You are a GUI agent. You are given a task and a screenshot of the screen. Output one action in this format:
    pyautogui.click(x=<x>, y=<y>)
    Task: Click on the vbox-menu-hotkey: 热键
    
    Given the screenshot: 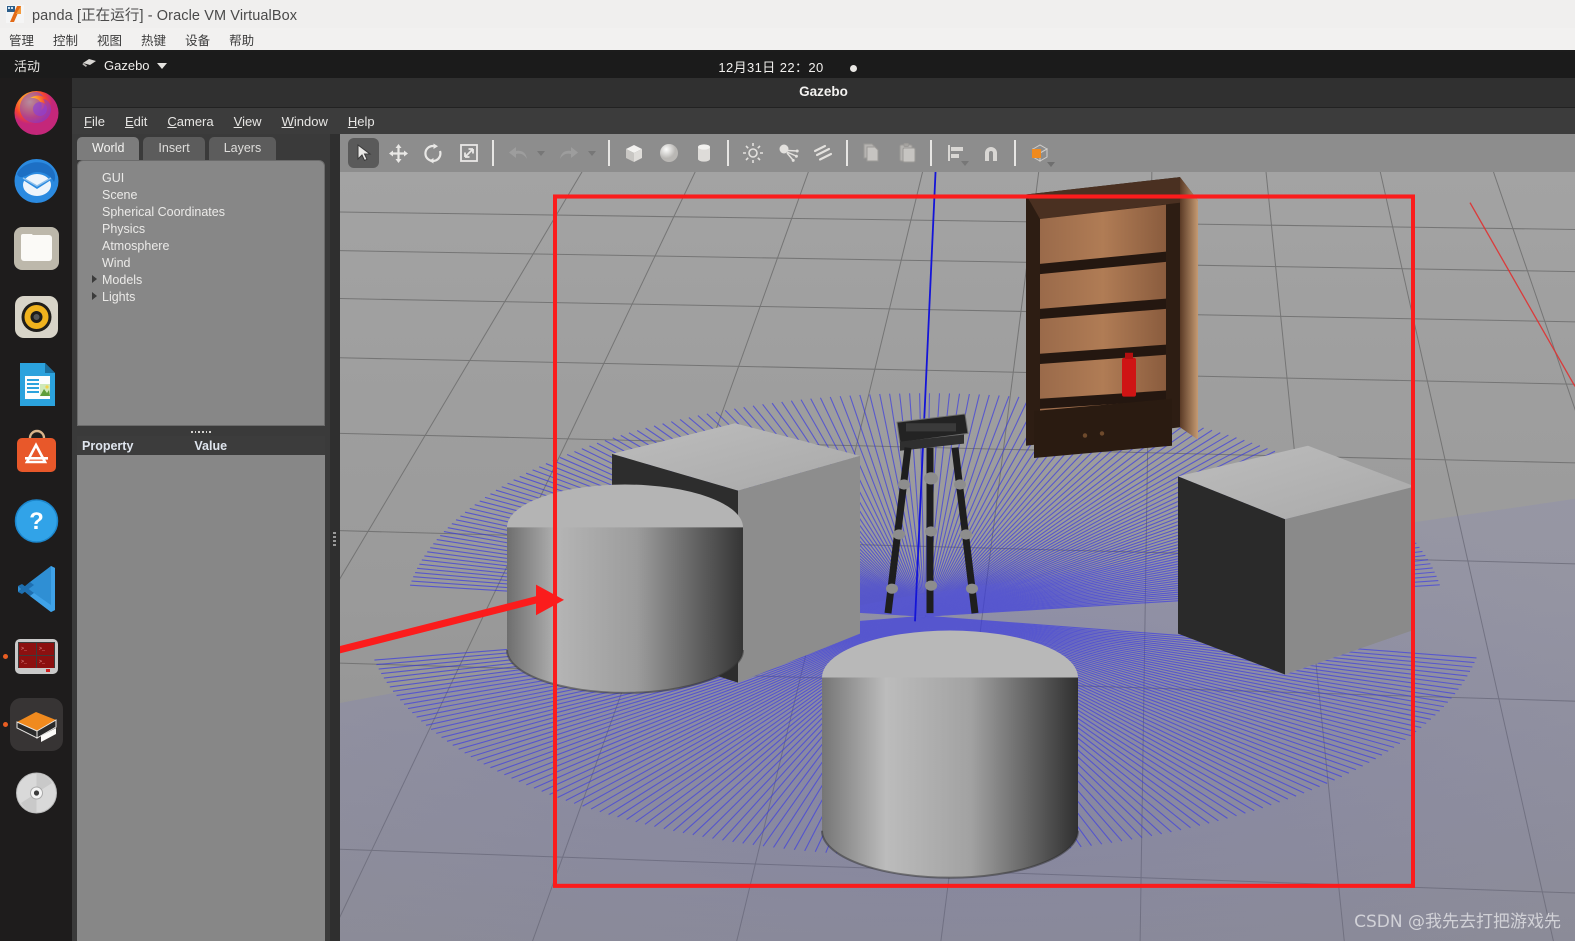 What is the action you would take?
    pyautogui.click(x=158, y=39)
    